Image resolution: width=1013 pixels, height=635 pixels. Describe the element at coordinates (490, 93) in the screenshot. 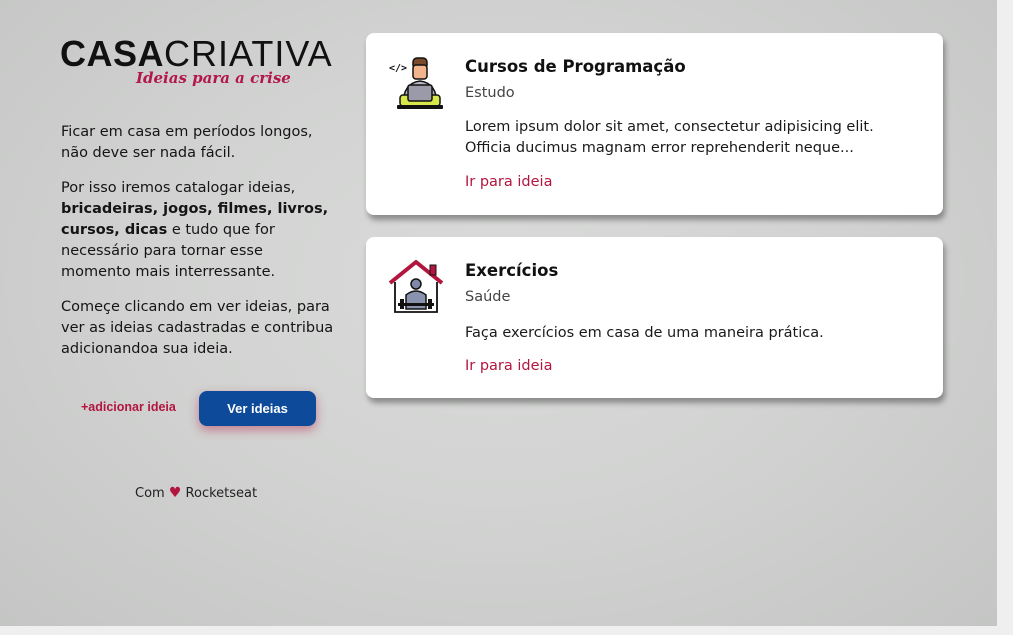

I see `idea-category: Estudo` at that location.